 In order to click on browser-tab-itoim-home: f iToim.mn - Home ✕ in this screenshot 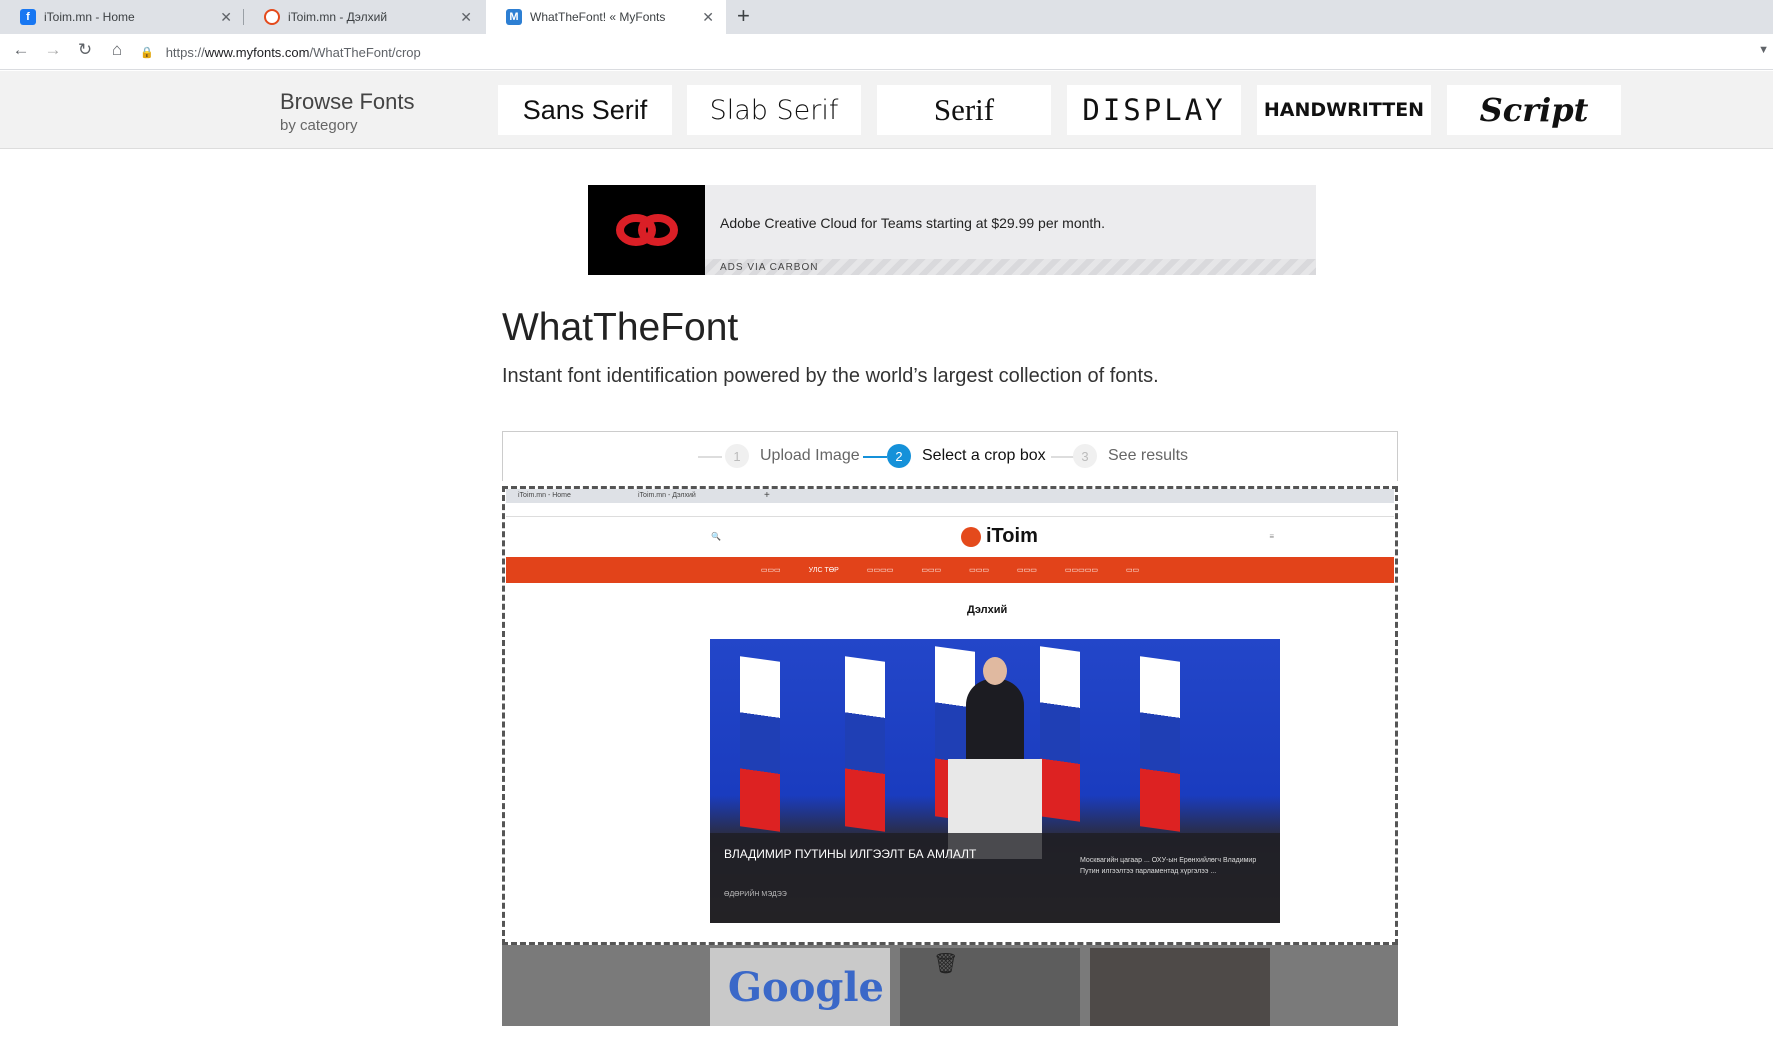, I will do `click(122, 17)`.